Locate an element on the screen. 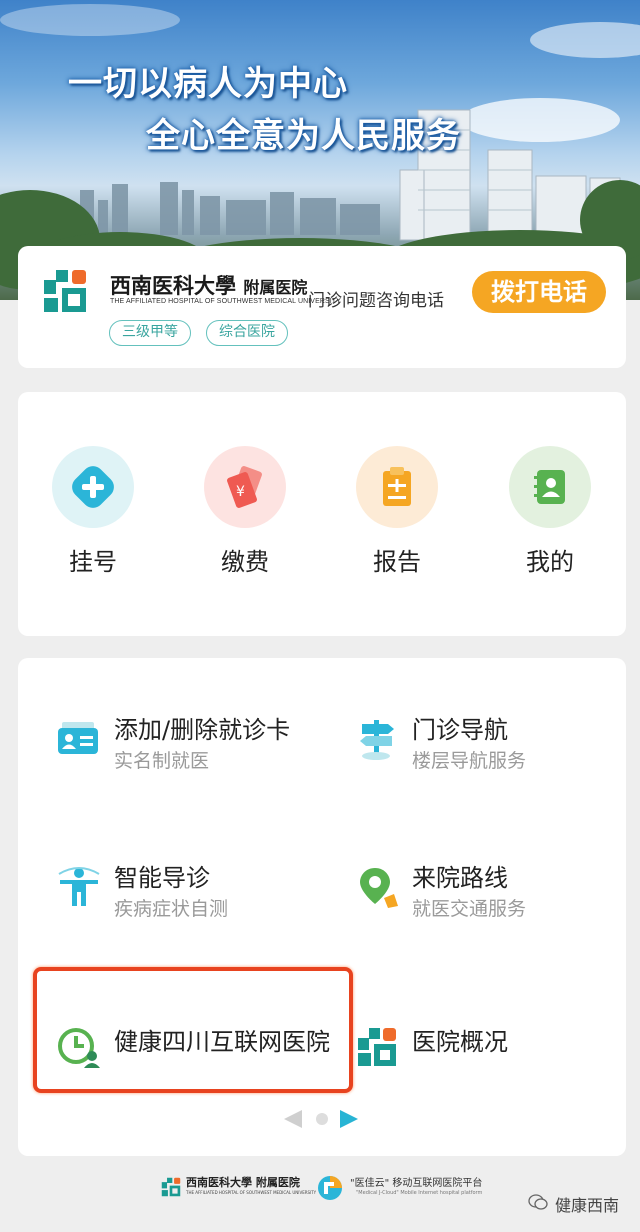 The image size is (640, 1232). carousel-pager is located at coordinates (324, 1118).